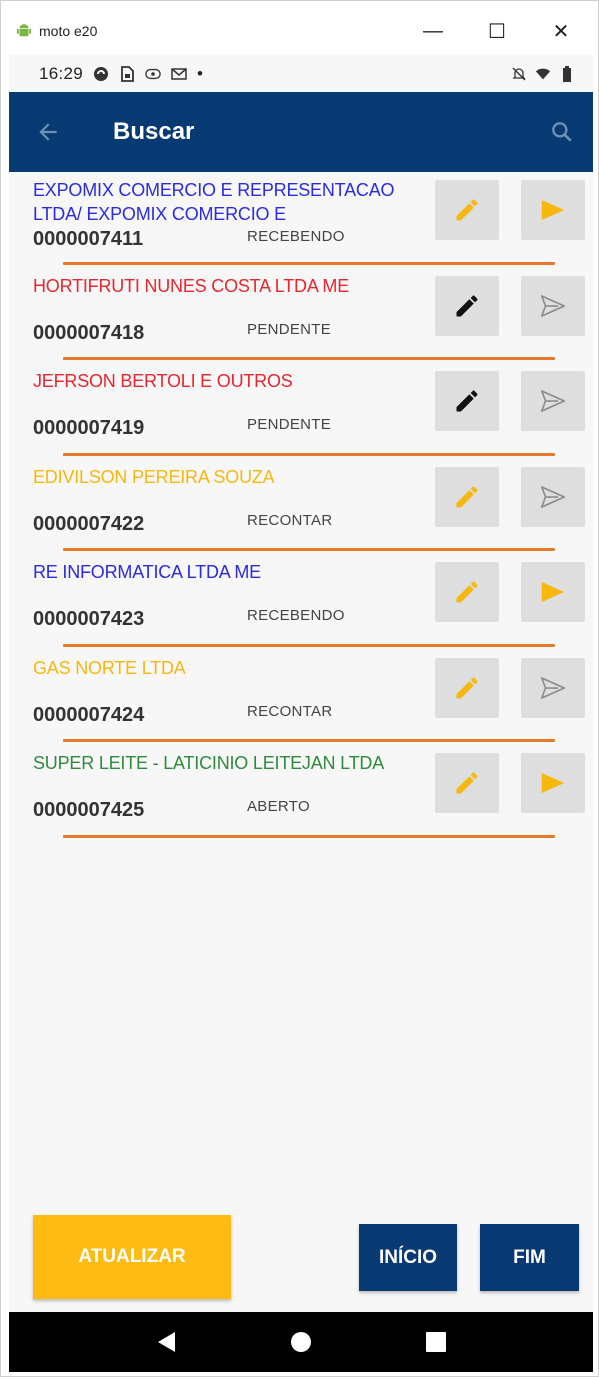 The width and height of the screenshot is (599, 1377). I want to click on minimize-button: —, so click(433, 31).